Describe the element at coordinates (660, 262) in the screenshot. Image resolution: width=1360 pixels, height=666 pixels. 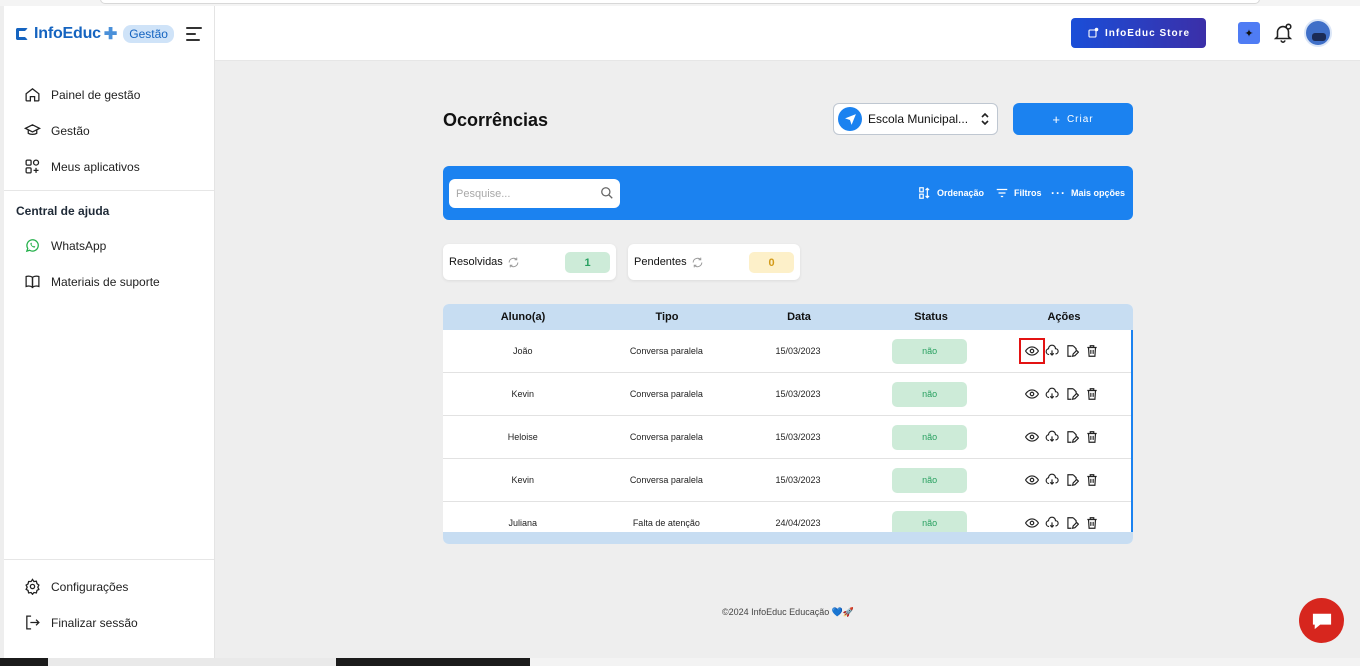
I see `stat-label: Pendentes` at that location.